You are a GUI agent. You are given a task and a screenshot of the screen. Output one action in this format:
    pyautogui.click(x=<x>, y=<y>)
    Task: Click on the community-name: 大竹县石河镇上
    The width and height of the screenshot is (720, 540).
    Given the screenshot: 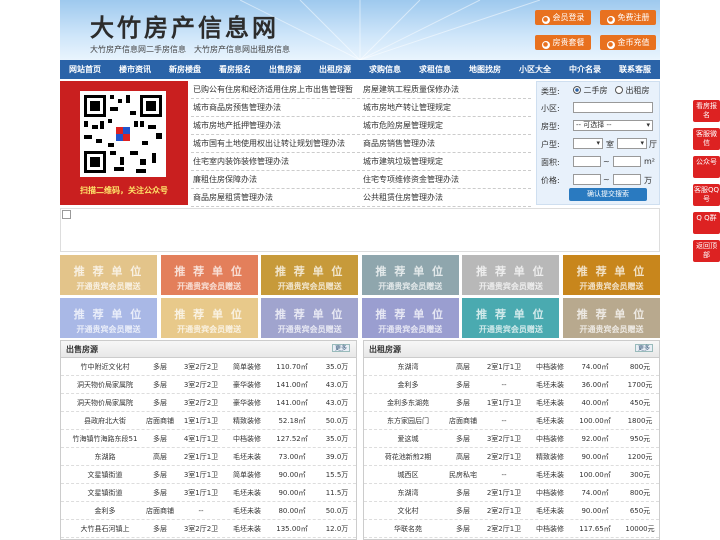 What is the action you would take?
    pyautogui.click(x=105, y=529)
    